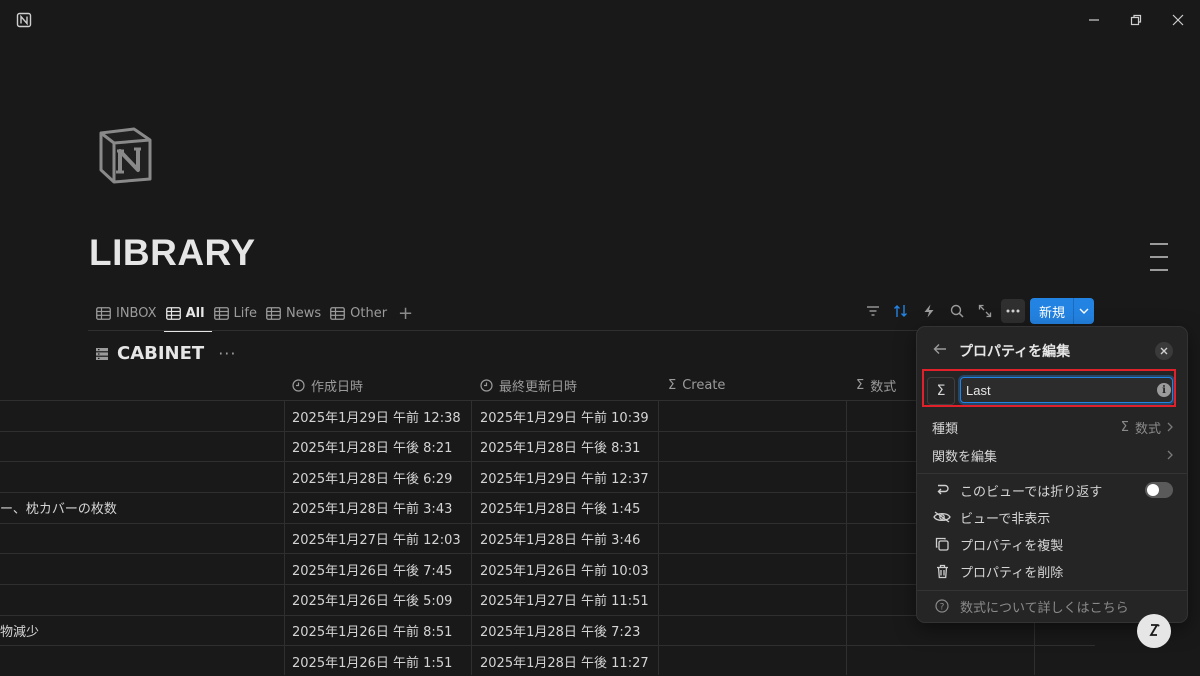 This screenshot has width=1200, height=676. What do you see at coordinates (965, 457) in the screenshot?
I see `edit-formula-label: 関数を編集` at bounding box center [965, 457].